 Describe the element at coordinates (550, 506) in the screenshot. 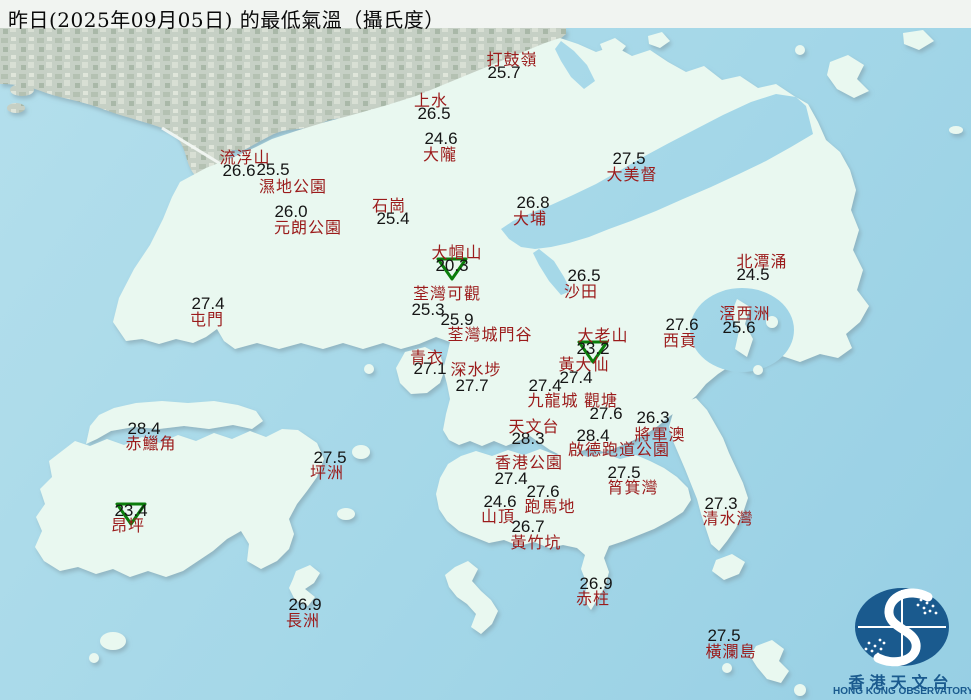

I see `station-name: 跑馬地` at that location.